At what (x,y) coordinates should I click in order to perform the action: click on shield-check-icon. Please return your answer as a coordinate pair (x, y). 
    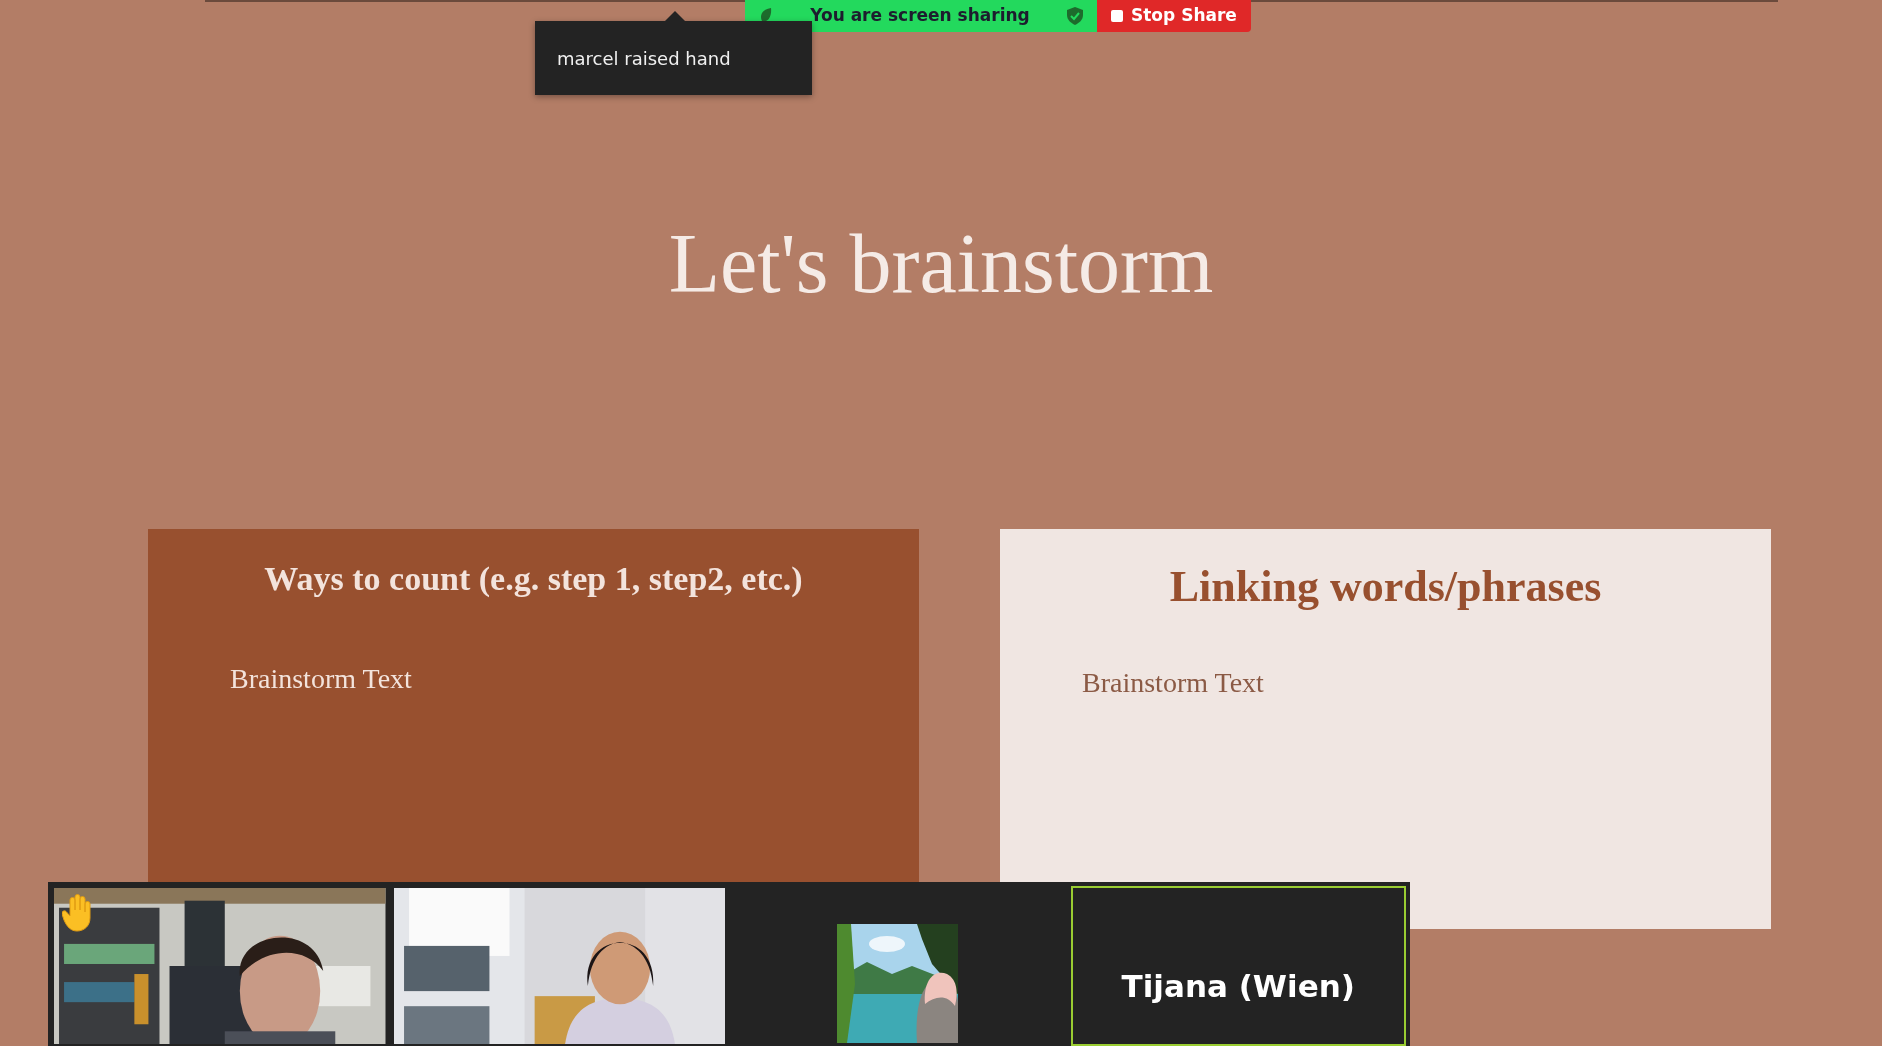
    Looking at the image, I should click on (1075, 16).